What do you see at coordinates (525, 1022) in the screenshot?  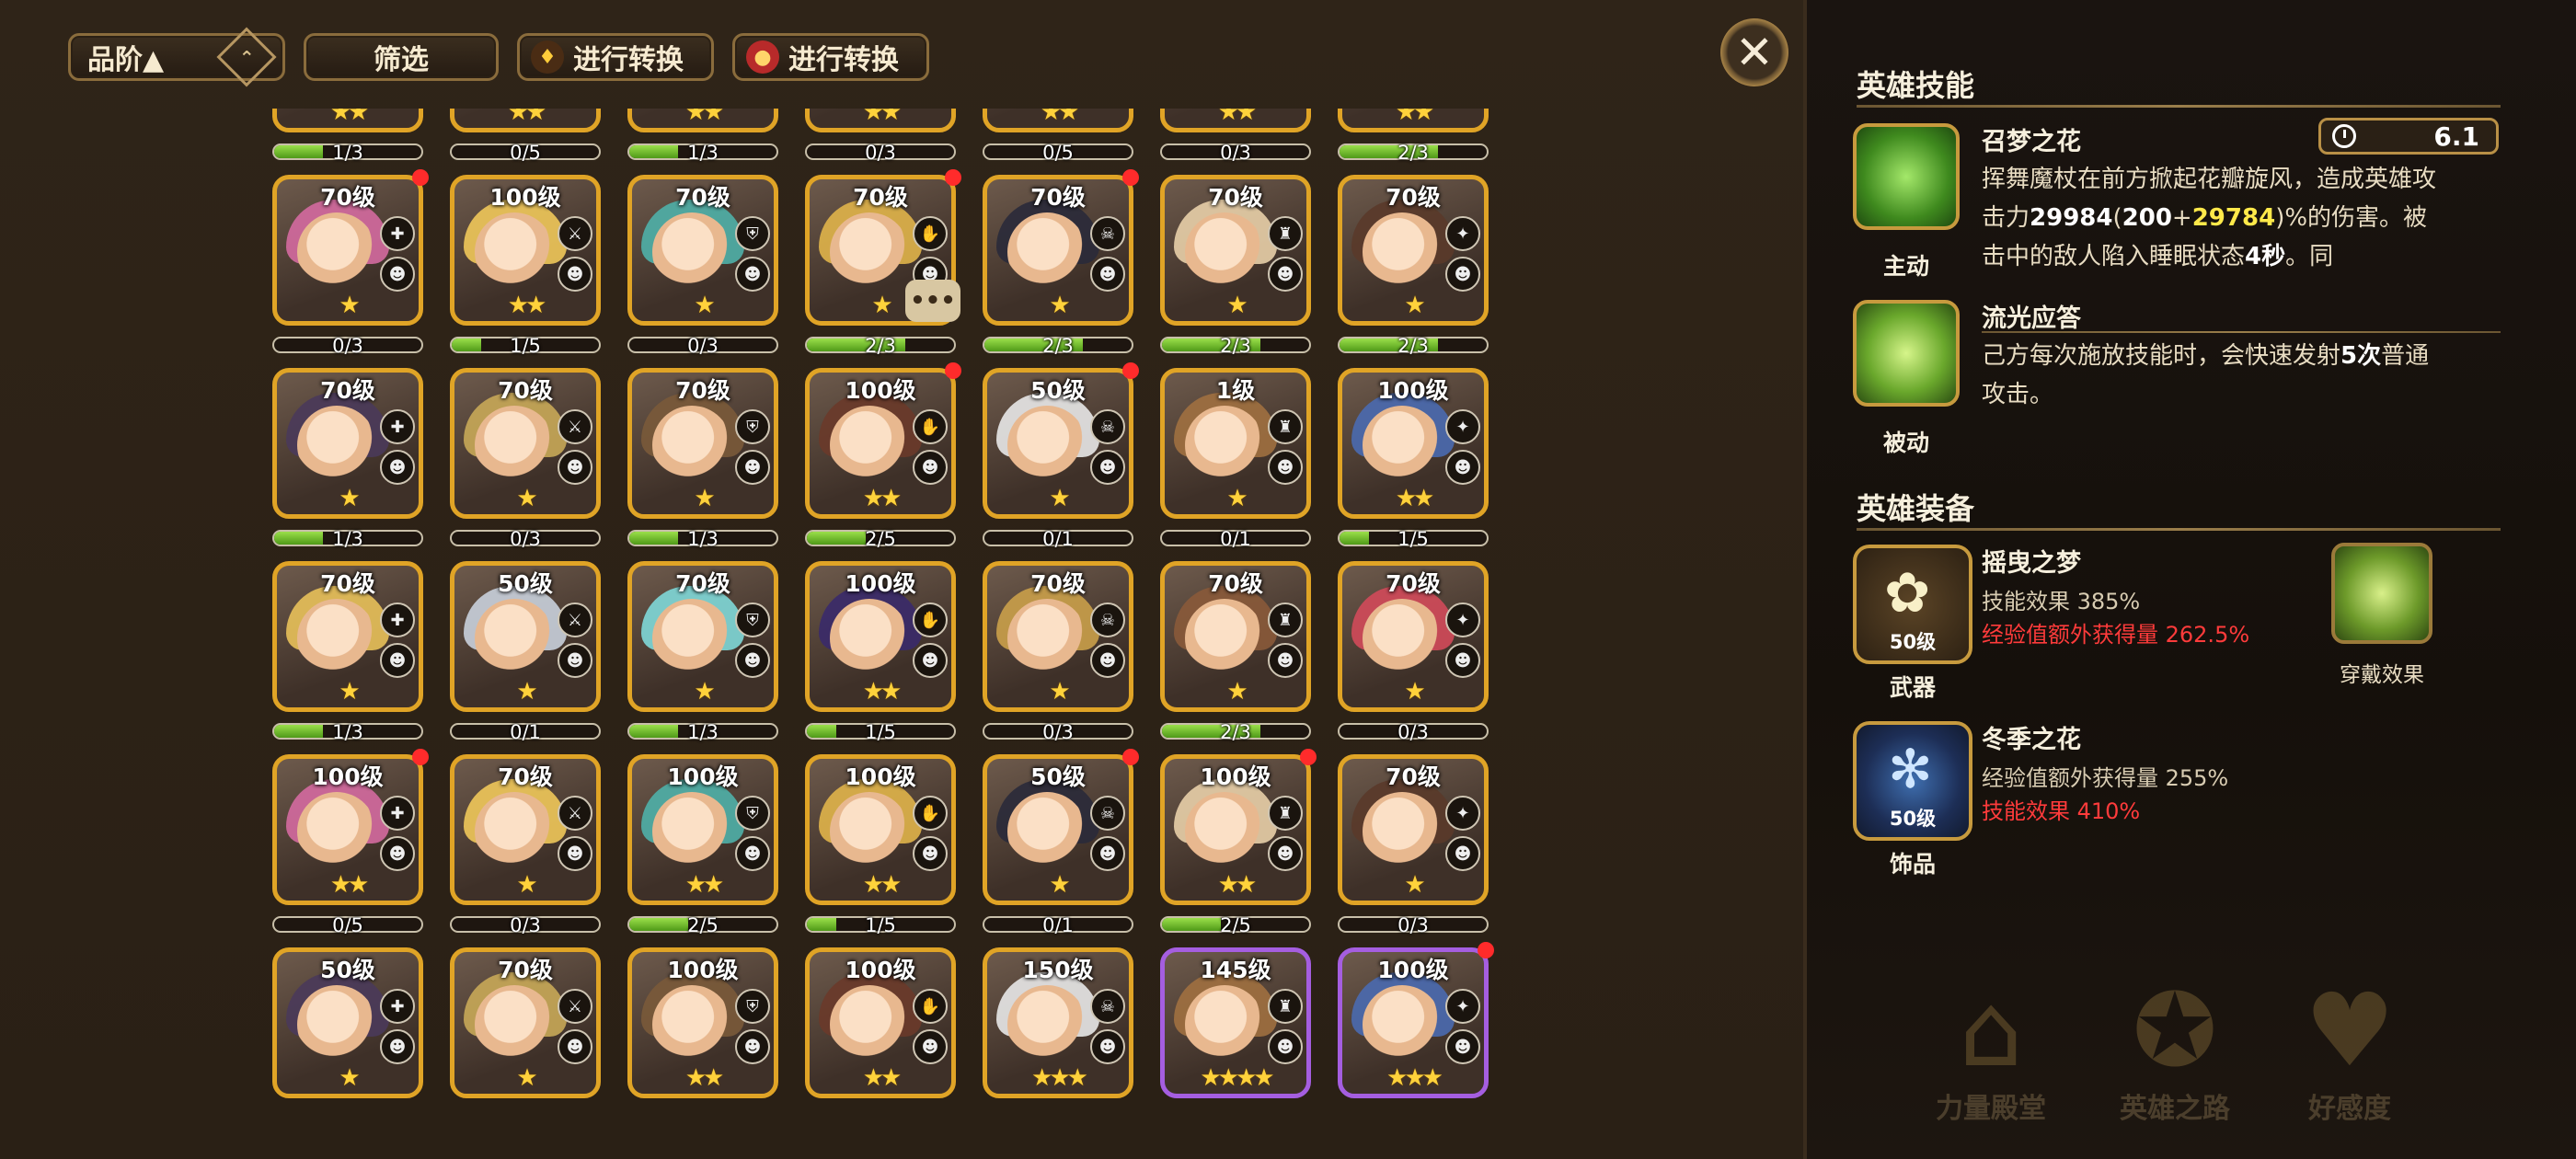 I see `hero-card: 70级 ⚔ ☻ ★` at bounding box center [525, 1022].